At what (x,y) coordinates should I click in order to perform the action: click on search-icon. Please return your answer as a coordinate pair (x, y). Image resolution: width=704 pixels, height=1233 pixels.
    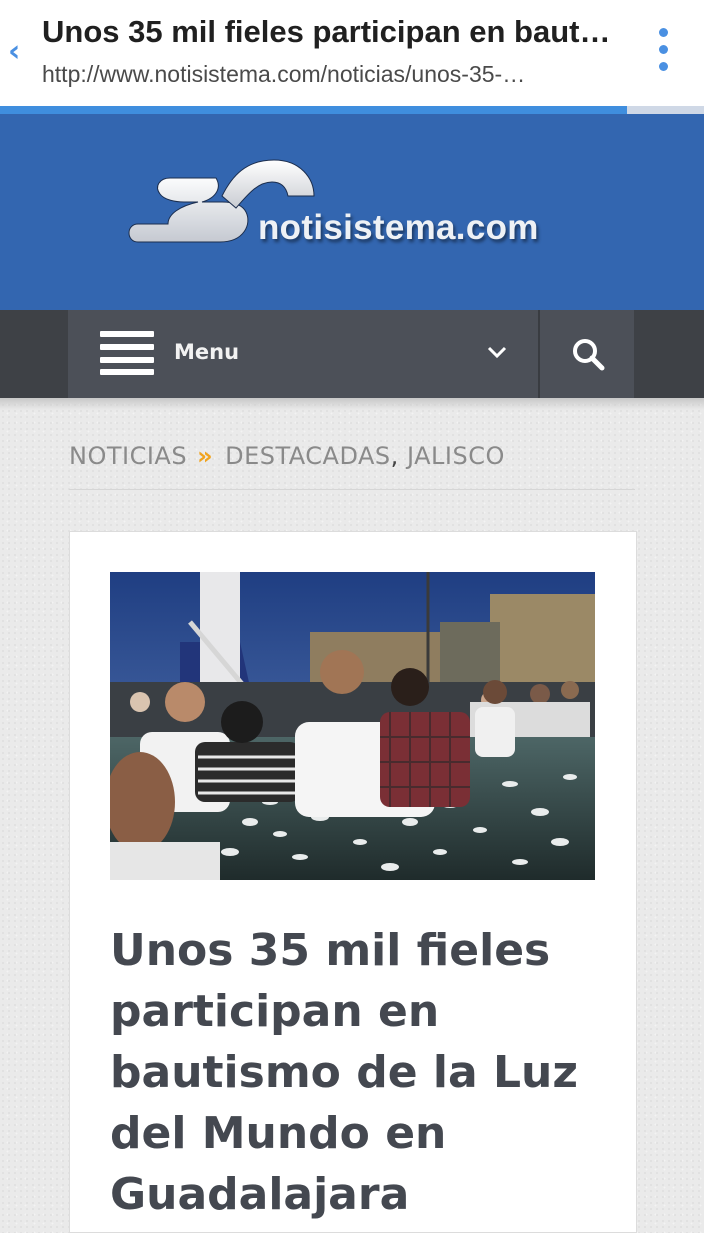
    Looking at the image, I should click on (588, 354).